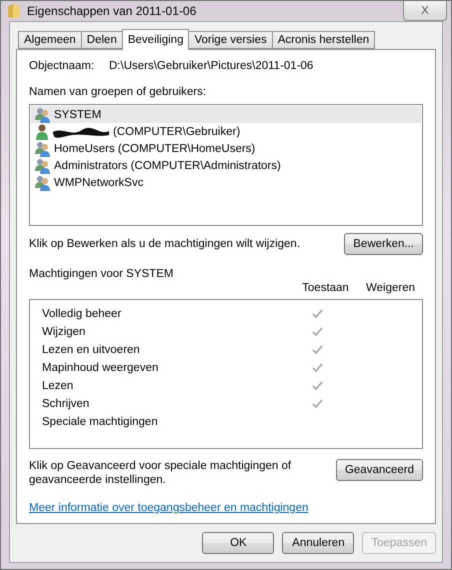 This screenshot has width=452, height=570. I want to click on user-list-item: HomeUsers (COMPUTER\HomeUsers), so click(226, 148).